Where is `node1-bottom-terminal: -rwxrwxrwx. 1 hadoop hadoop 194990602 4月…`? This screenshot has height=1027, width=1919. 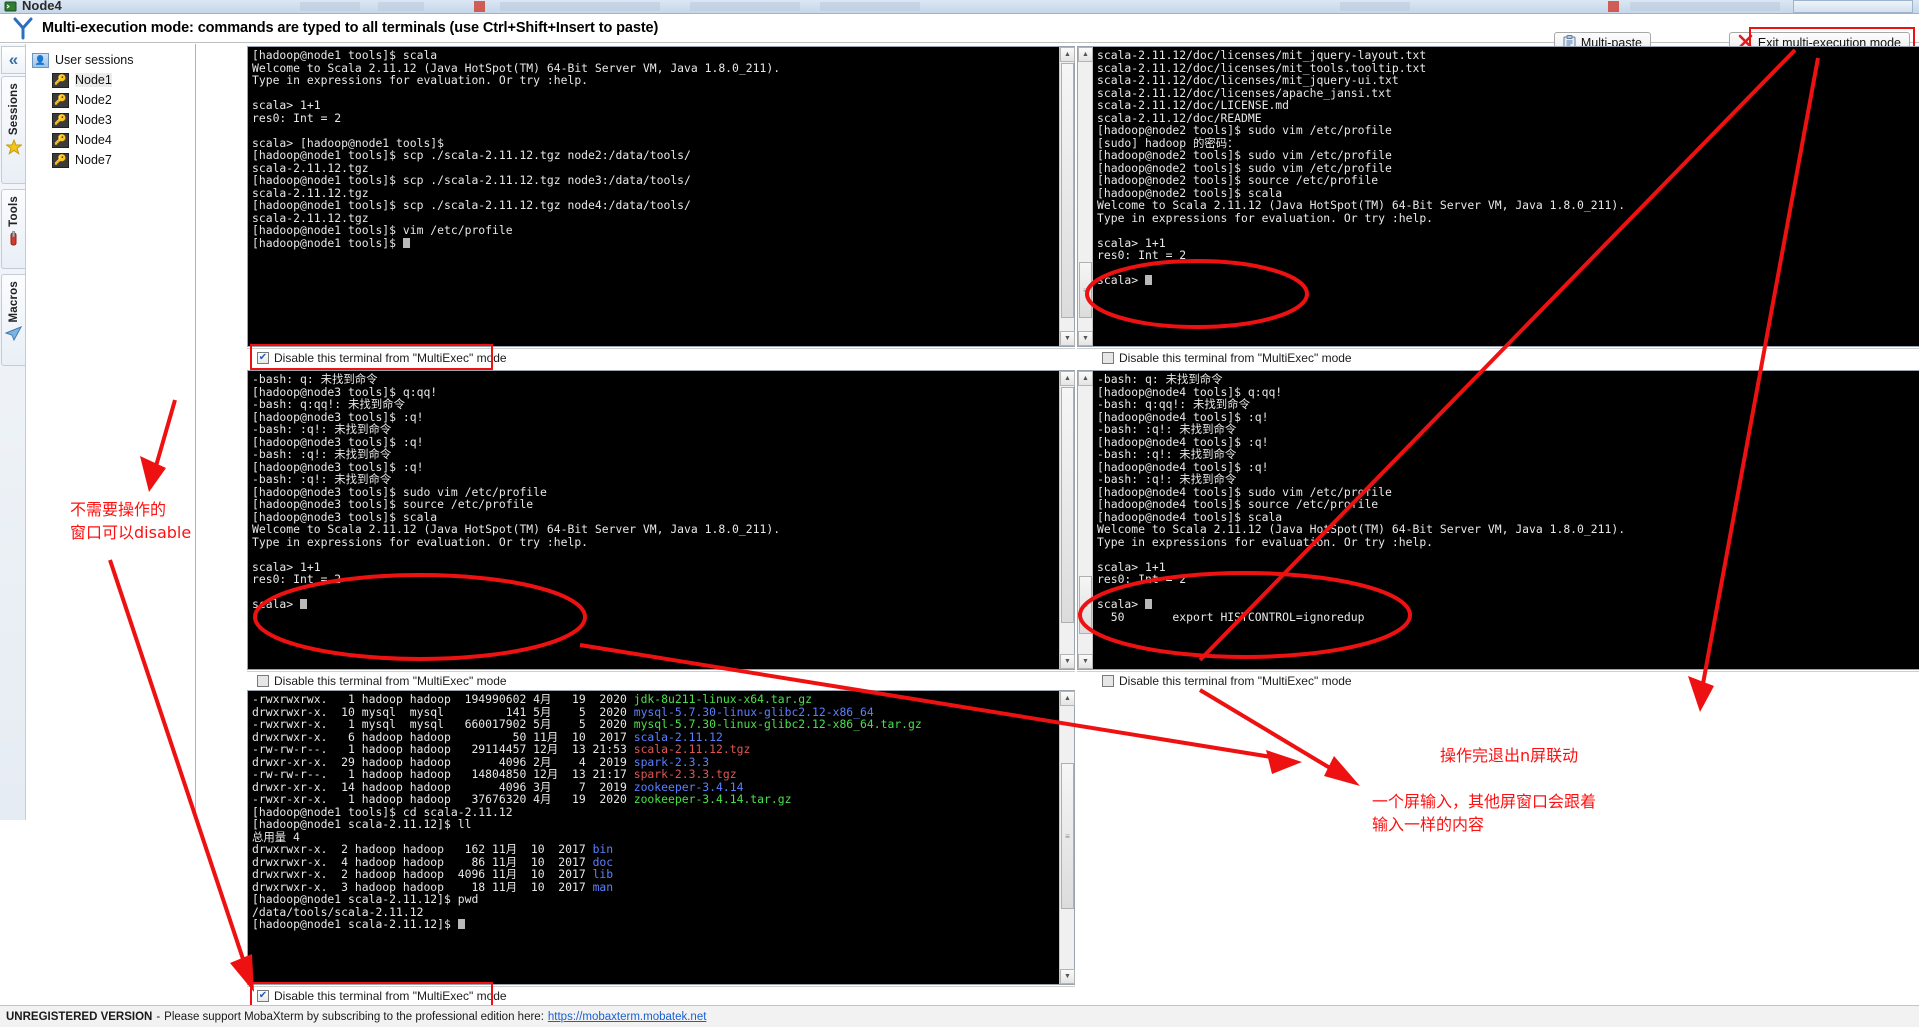
node1-bottom-terminal: -rwxrwxrwx. 1 hadoop hadoop 194990602 4月… is located at coordinates (653, 837).